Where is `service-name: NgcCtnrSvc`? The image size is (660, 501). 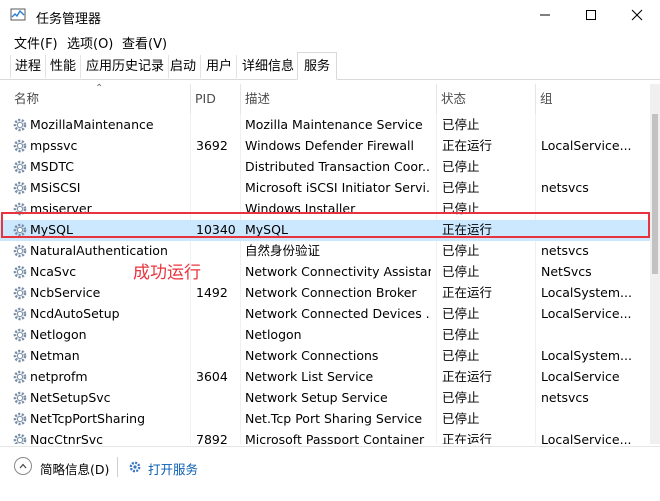
service-name: NgcCtnrSvc is located at coordinates (67, 438).